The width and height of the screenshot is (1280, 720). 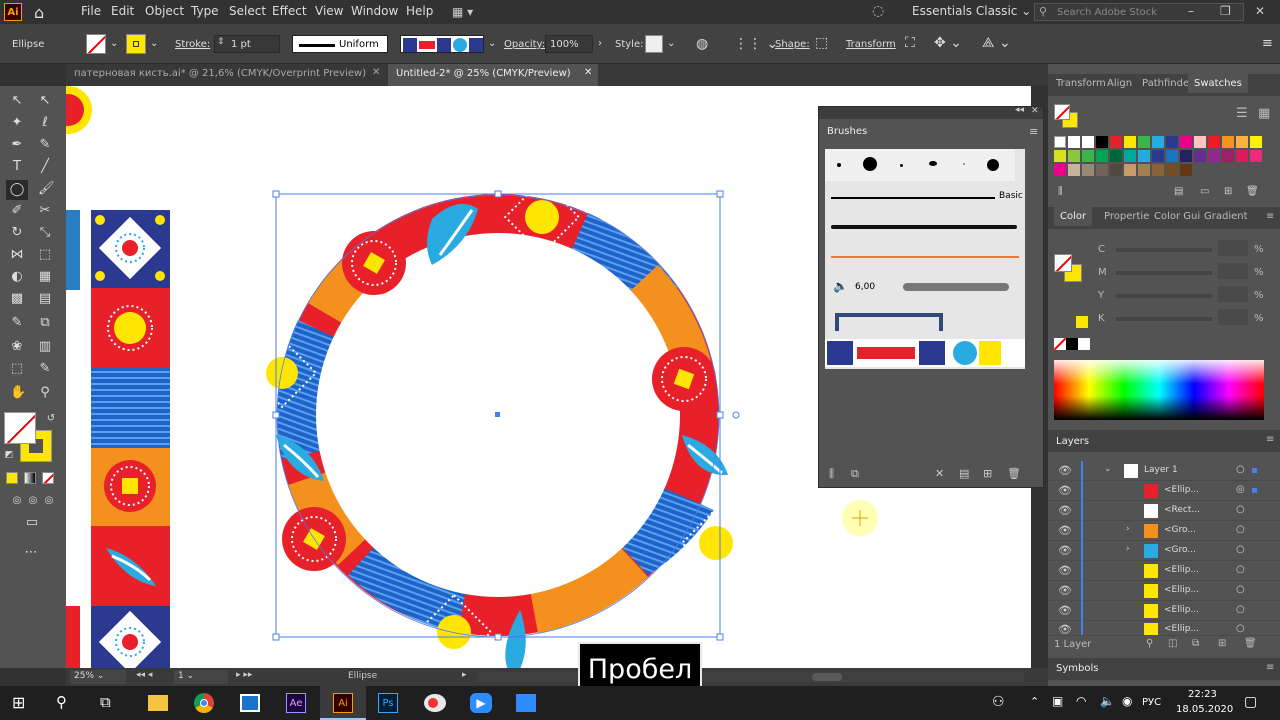 What do you see at coordinates (1072, 344) in the screenshot?
I see `black-color-button` at bounding box center [1072, 344].